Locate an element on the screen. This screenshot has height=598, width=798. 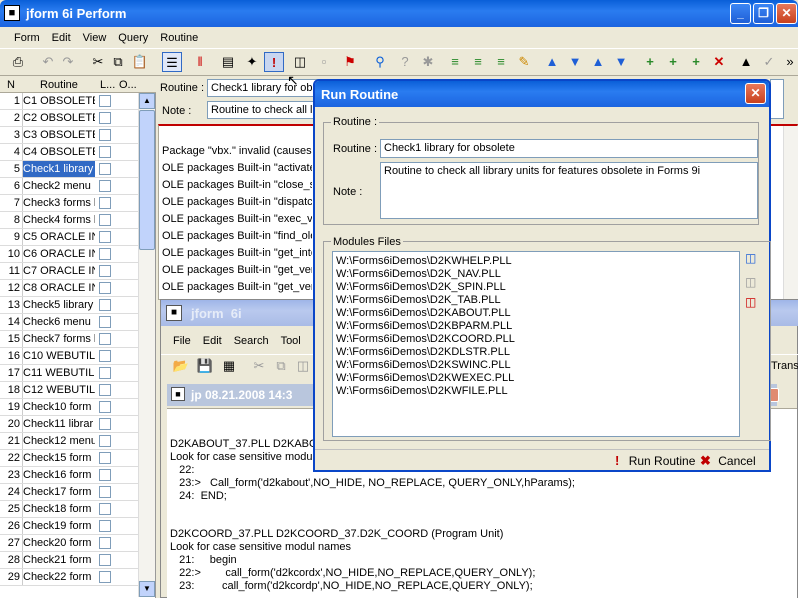
grid-row: 12 C8 ORACLE IN is located at coordinates (69, 288).